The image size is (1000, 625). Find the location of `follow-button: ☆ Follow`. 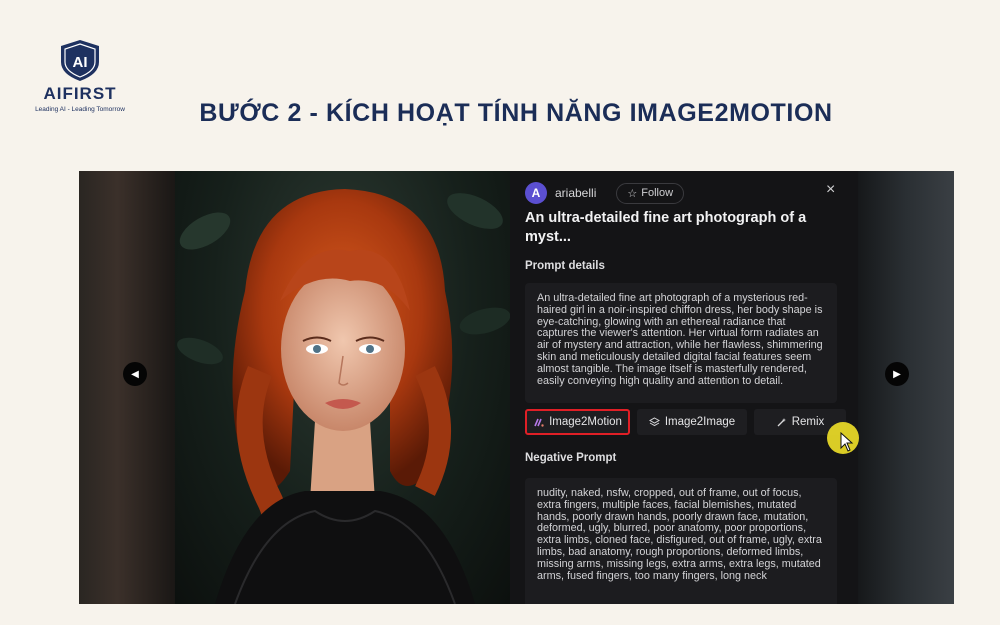

follow-button: ☆ Follow is located at coordinates (650, 193).